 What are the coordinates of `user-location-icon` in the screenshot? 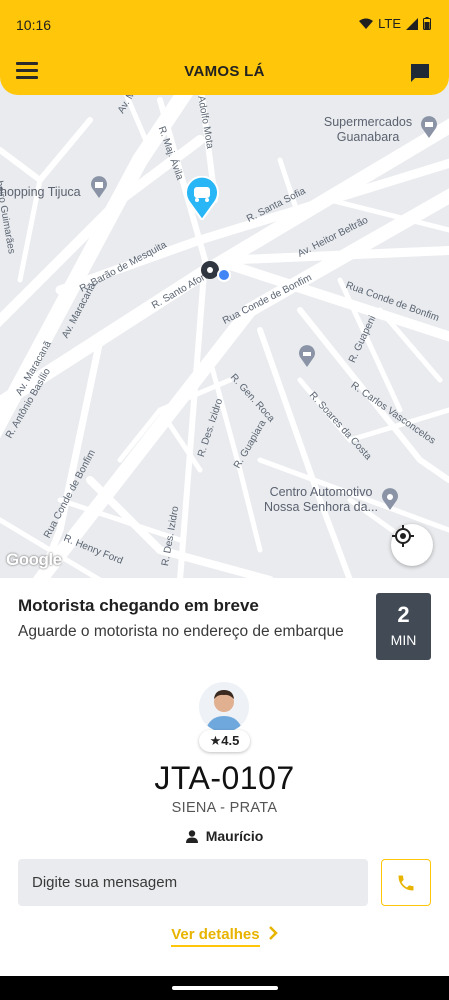 It's located at (224, 275).